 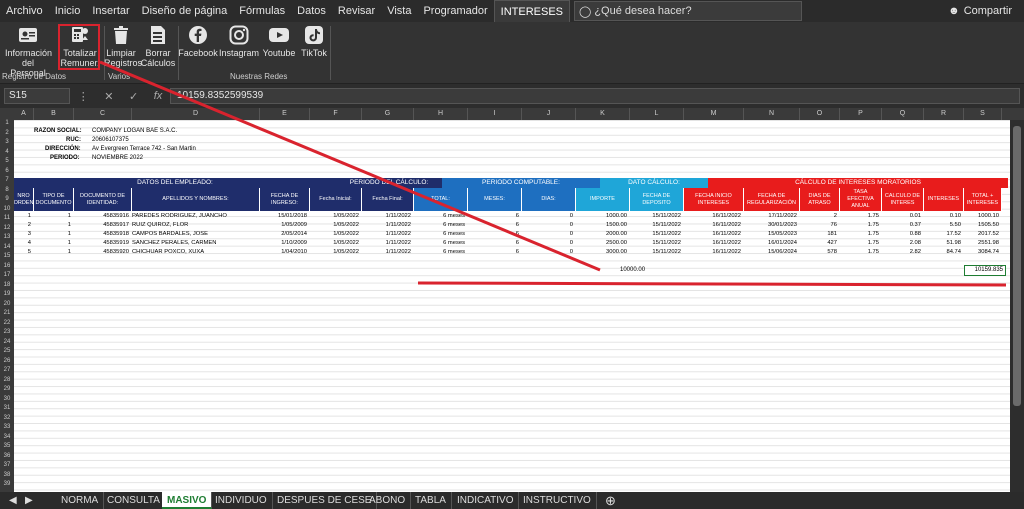 What do you see at coordinates (279, 41) in the screenshot?
I see `youtube-button: Youtube` at bounding box center [279, 41].